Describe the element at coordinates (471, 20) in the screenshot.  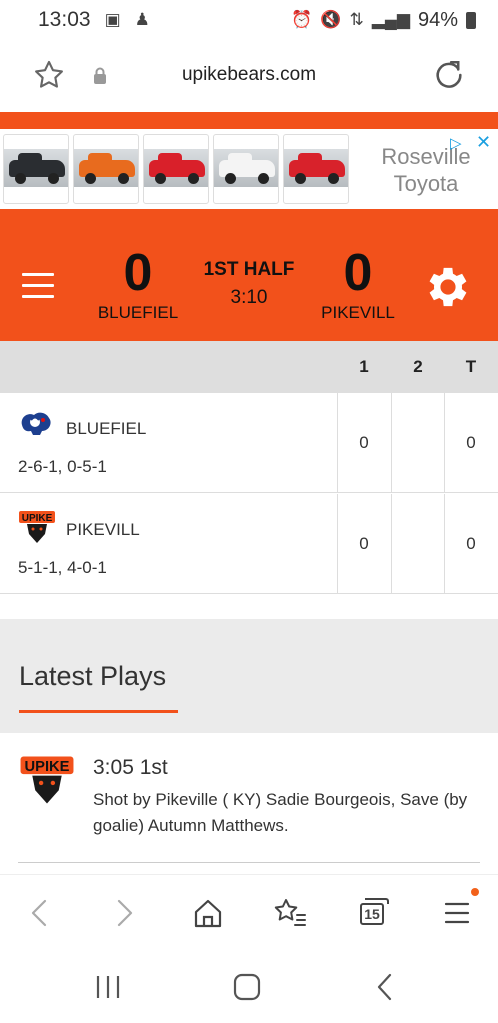
I see `battery-icon` at that location.